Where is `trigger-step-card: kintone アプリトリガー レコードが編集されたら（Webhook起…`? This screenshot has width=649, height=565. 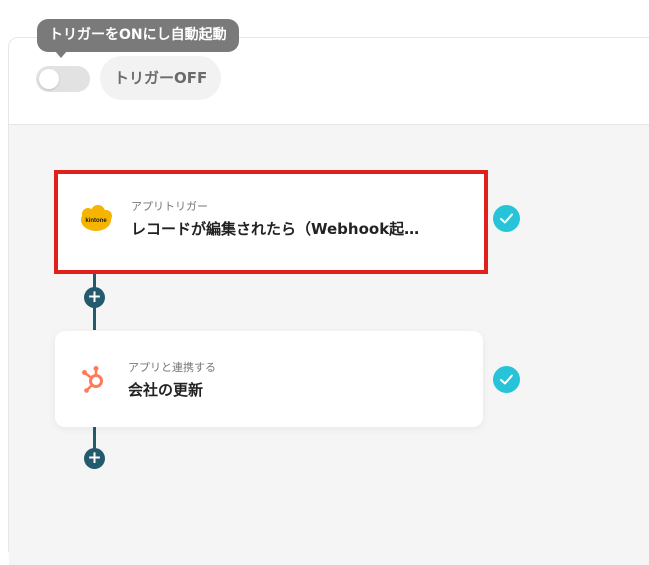
trigger-step-card: kintone アプリトリガー レコードが編集されたら（Webhook起… is located at coordinates (271, 222).